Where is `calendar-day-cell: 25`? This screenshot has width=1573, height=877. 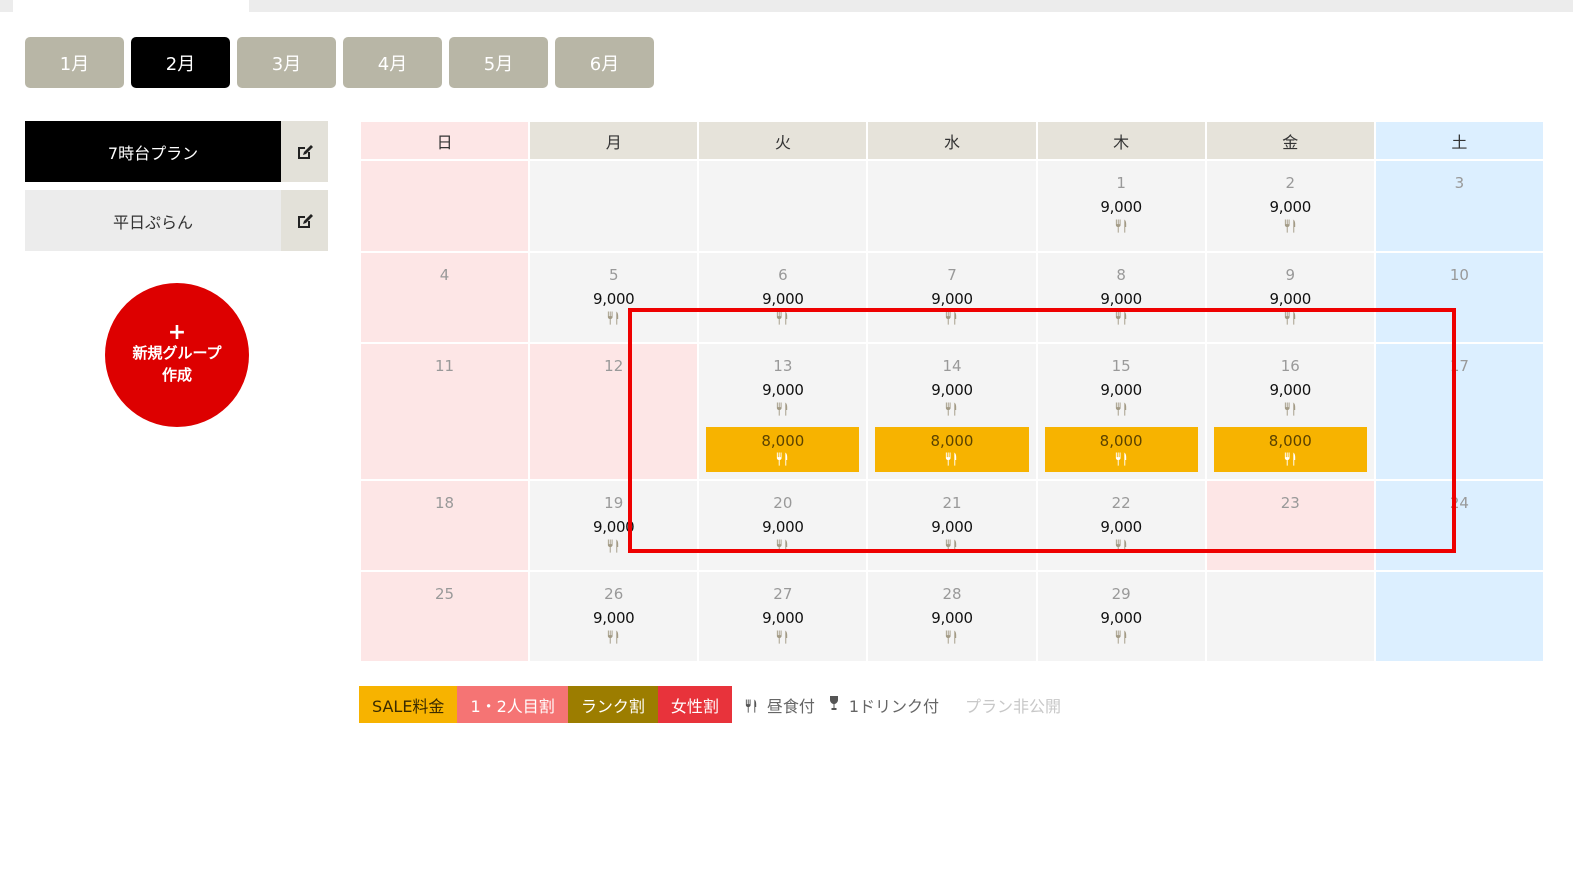
calendar-day-cell: 25 is located at coordinates (445, 616).